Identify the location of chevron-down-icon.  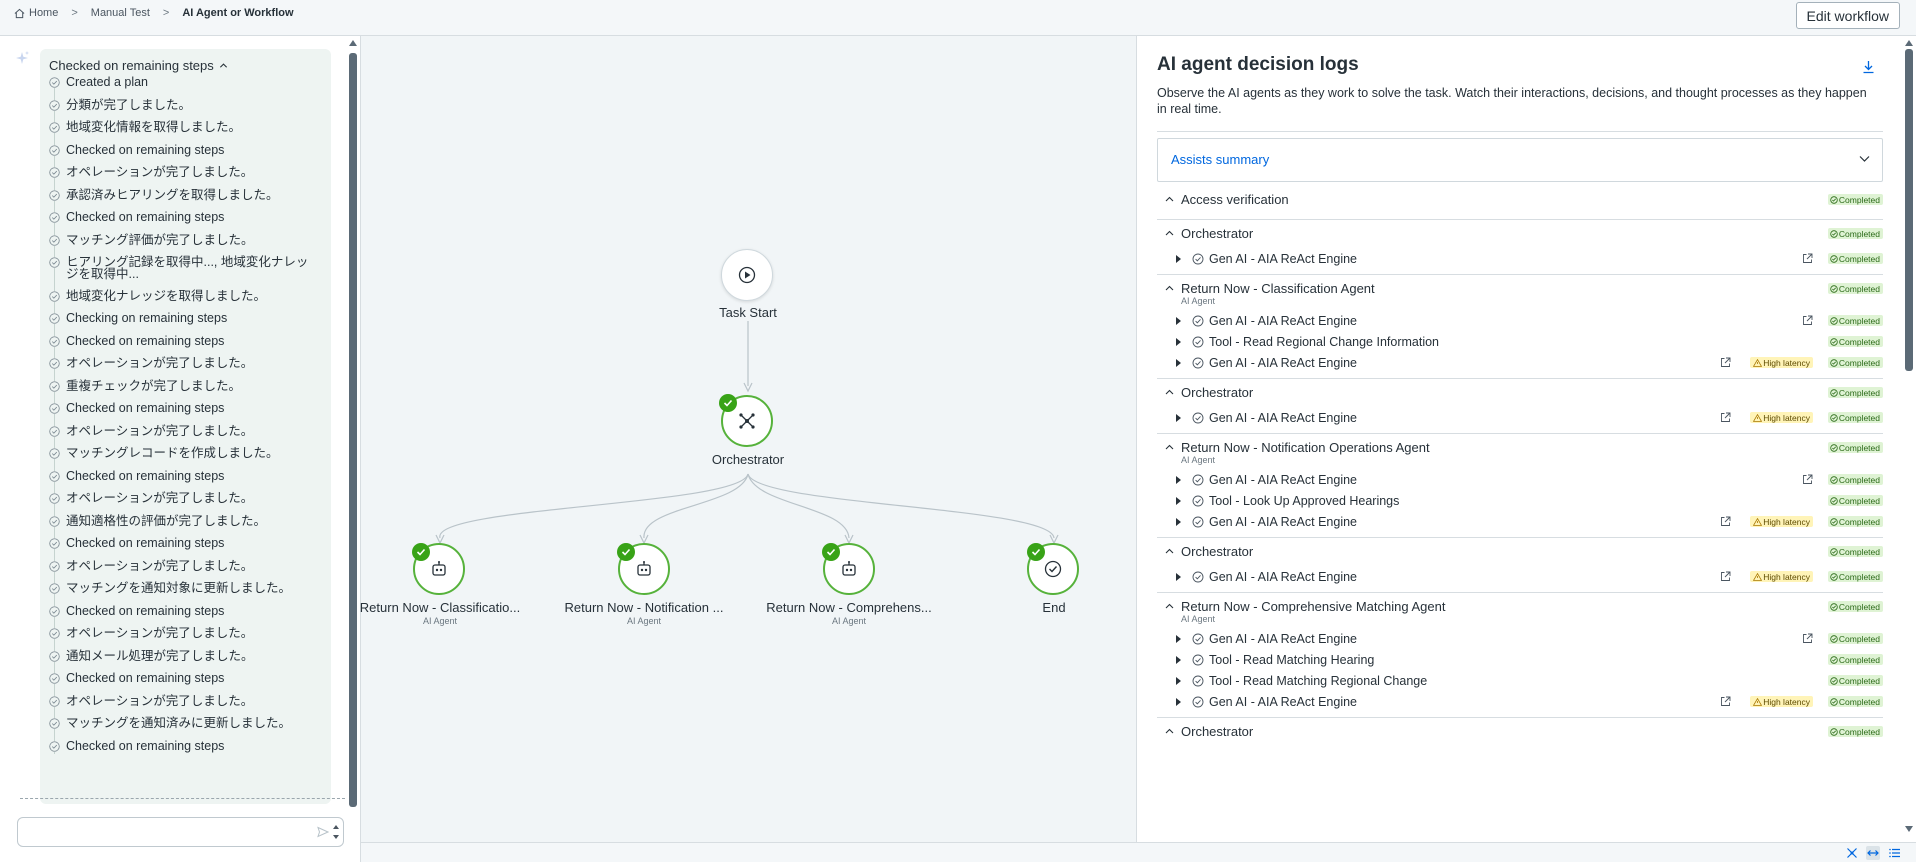
(1864, 159).